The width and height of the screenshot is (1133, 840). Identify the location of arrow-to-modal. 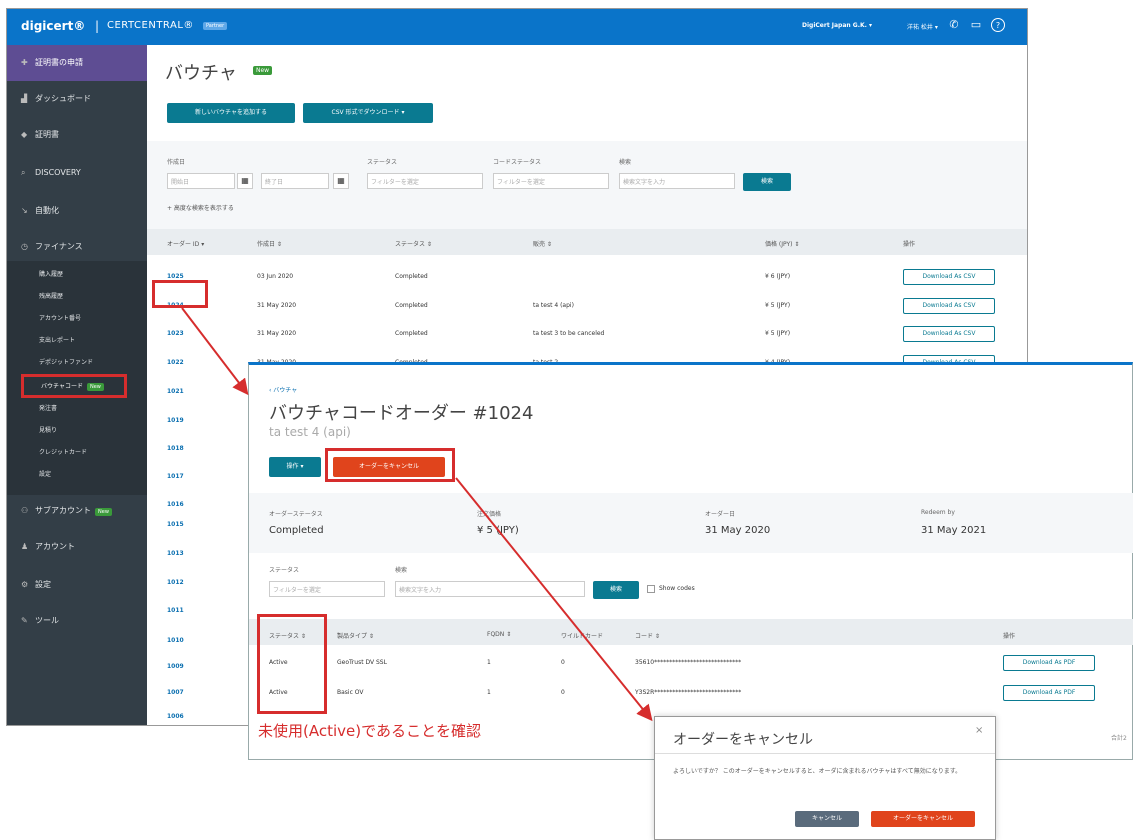
(554, 599).